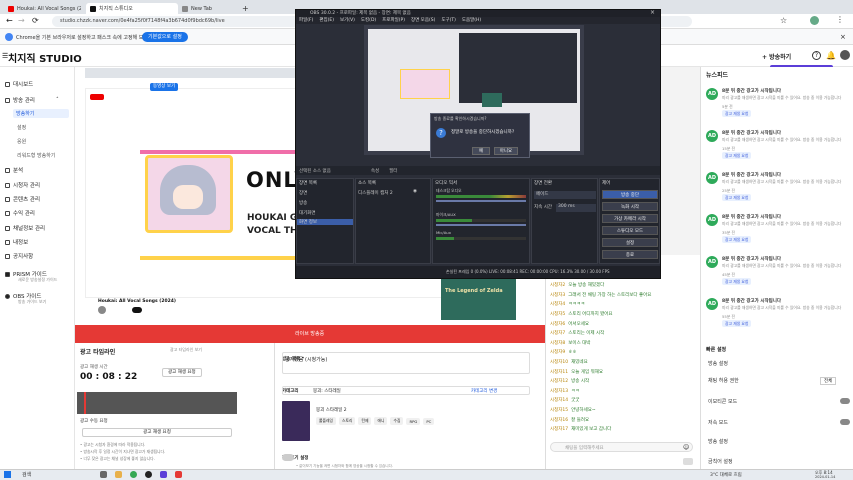  I want to click on sidebar-item-broadcast: 방송 관리 ˄, so click(32, 100).